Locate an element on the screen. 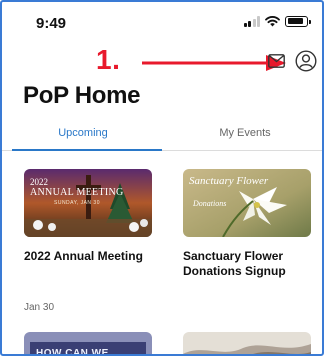 Image resolution: width=324 pixels, height=356 pixels. sanctuary-image-subheading: Donations is located at coordinates (210, 203).